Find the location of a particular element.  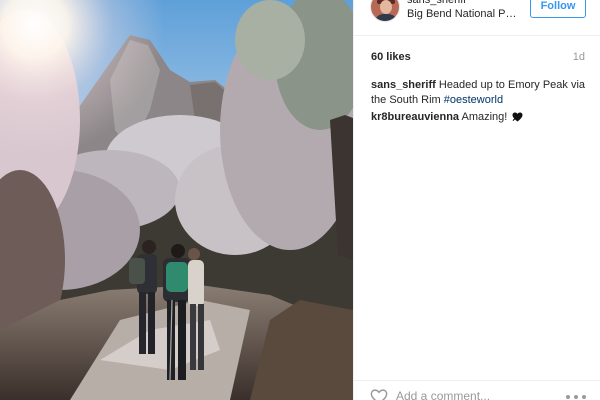

add-comment-input is located at coordinates (471, 393).